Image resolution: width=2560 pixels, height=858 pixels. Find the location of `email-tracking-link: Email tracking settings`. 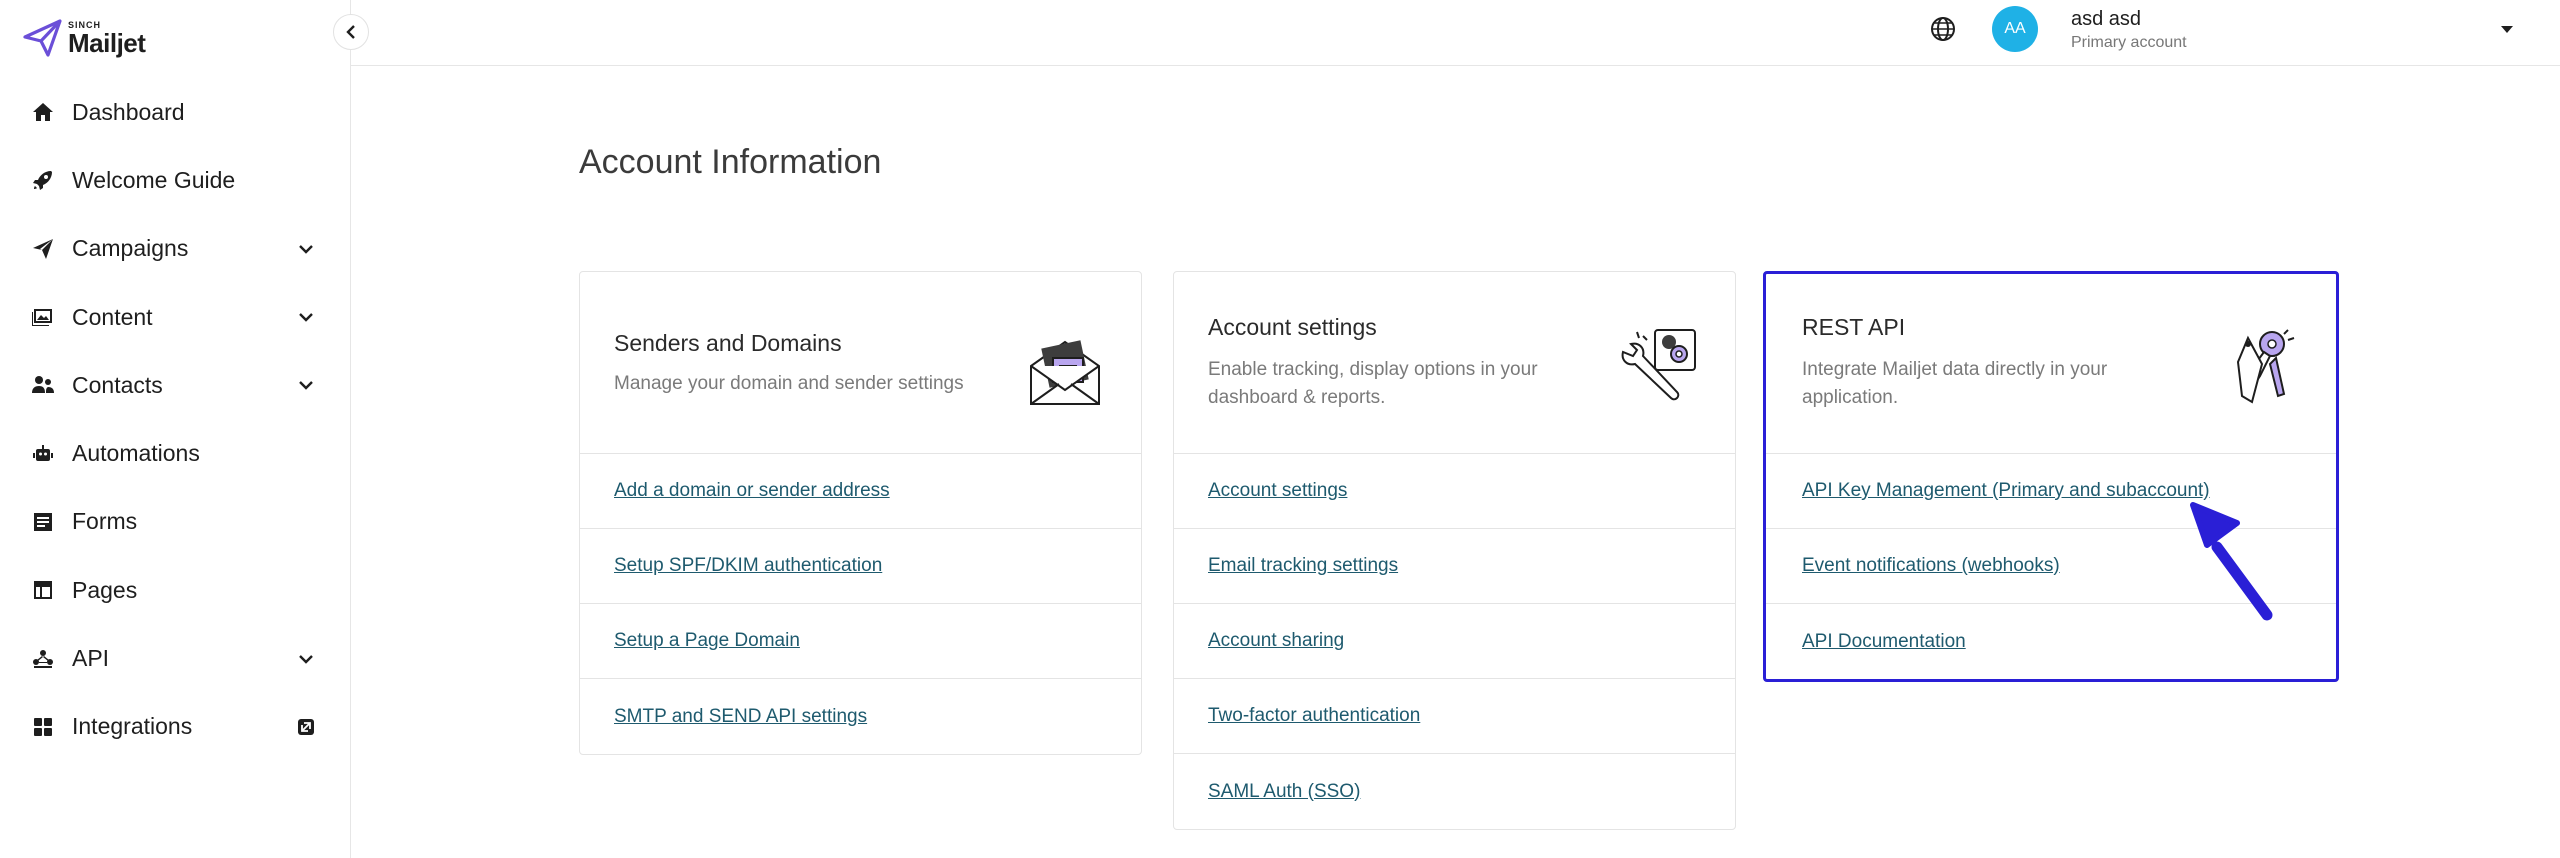

email-tracking-link: Email tracking settings is located at coordinates (1303, 566).